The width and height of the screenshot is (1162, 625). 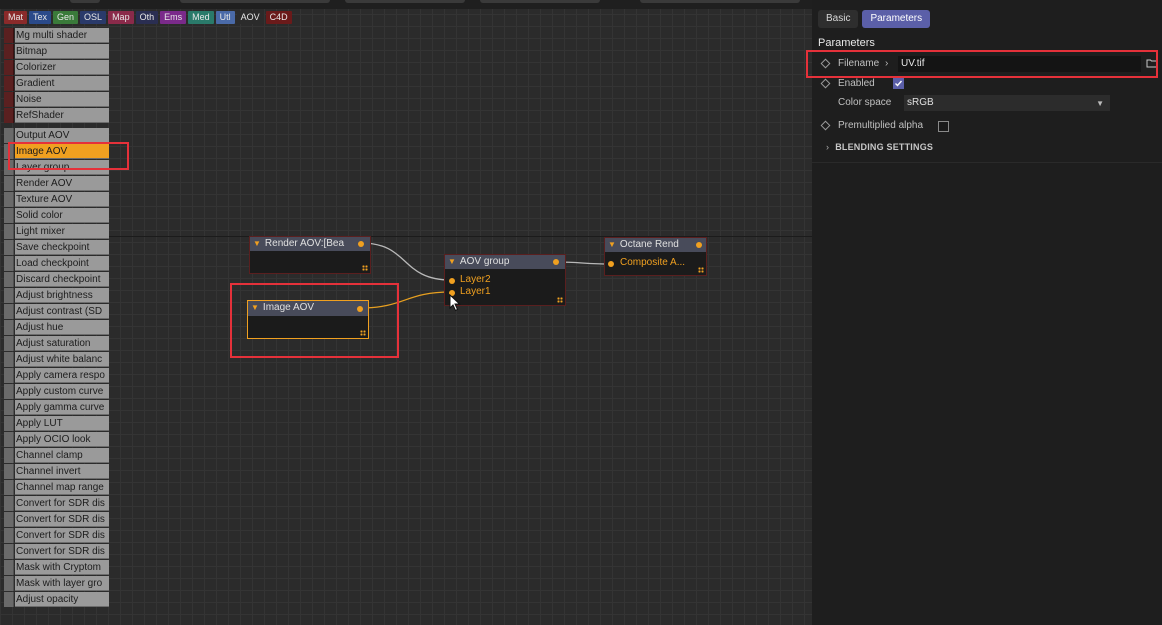 What do you see at coordinates (838, 19) in the screenshot?
I see `tab-basic: Basic` at bounding box center [838, 19].